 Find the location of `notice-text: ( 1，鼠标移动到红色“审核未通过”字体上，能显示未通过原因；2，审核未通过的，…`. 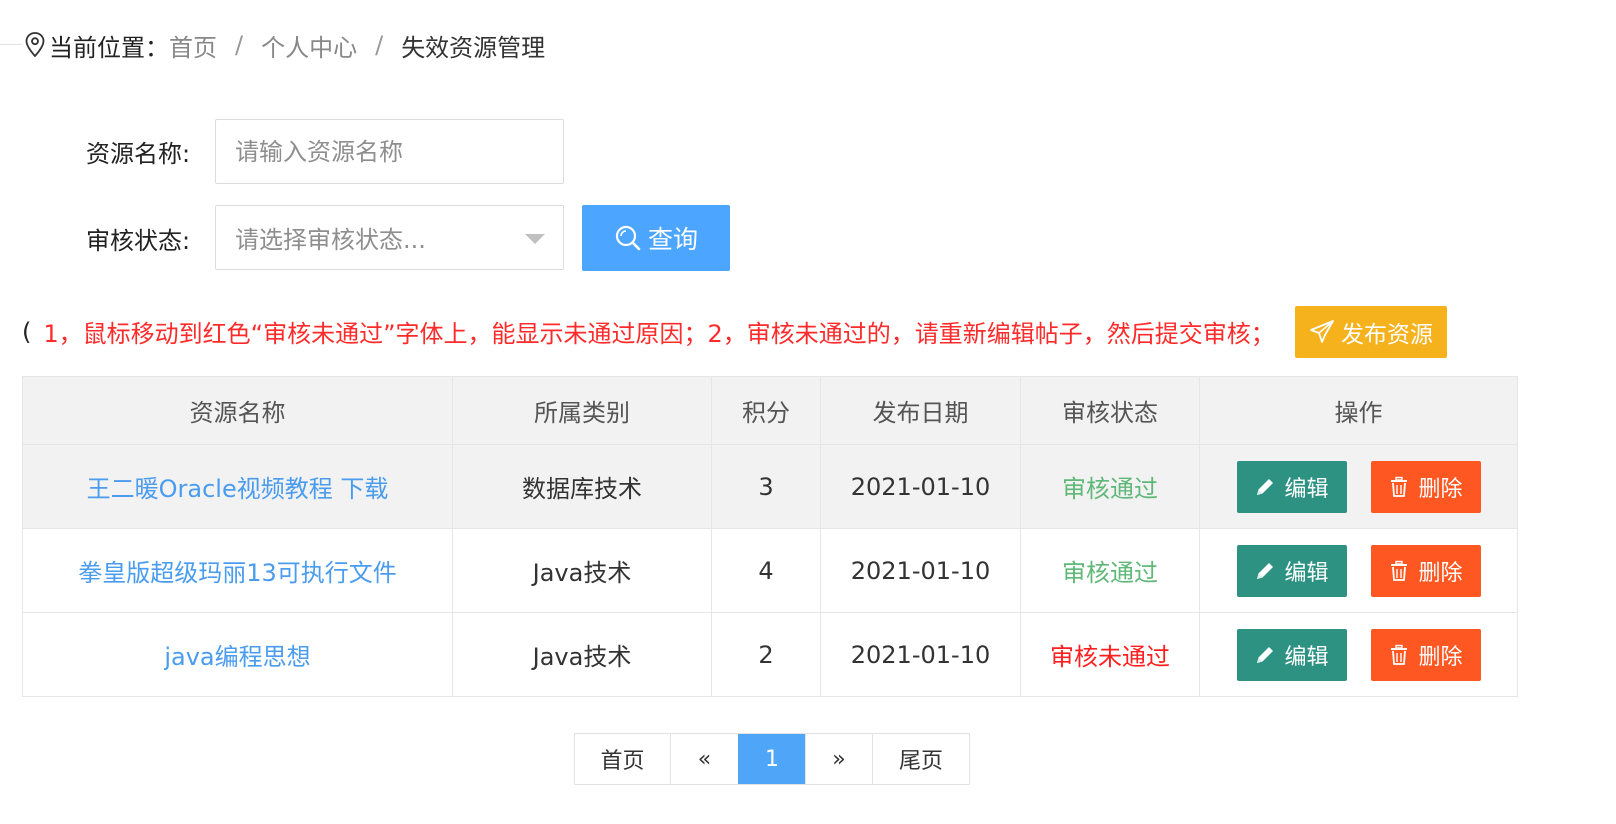

notice-text: ( 1，鼠标移动到红色“审核未通过”字体上，能显示未通过原因；2，审核未通过的，… is located at coordinates (665, 331).